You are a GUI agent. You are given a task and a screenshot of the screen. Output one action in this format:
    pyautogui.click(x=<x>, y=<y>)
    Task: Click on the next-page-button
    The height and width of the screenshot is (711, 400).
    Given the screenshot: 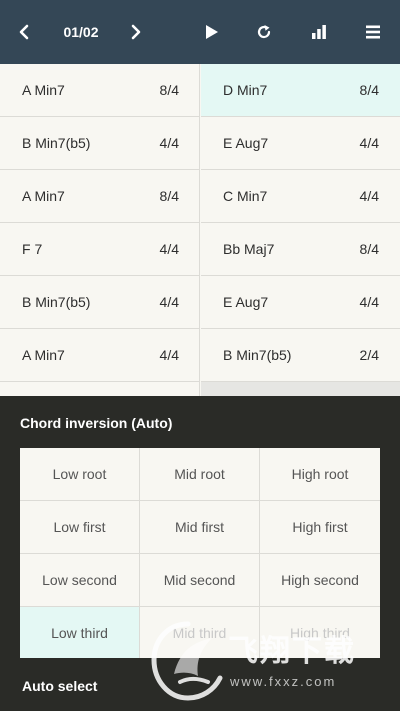 What is the action you would take?
    pyautogui.click(x=136, y=32)
    